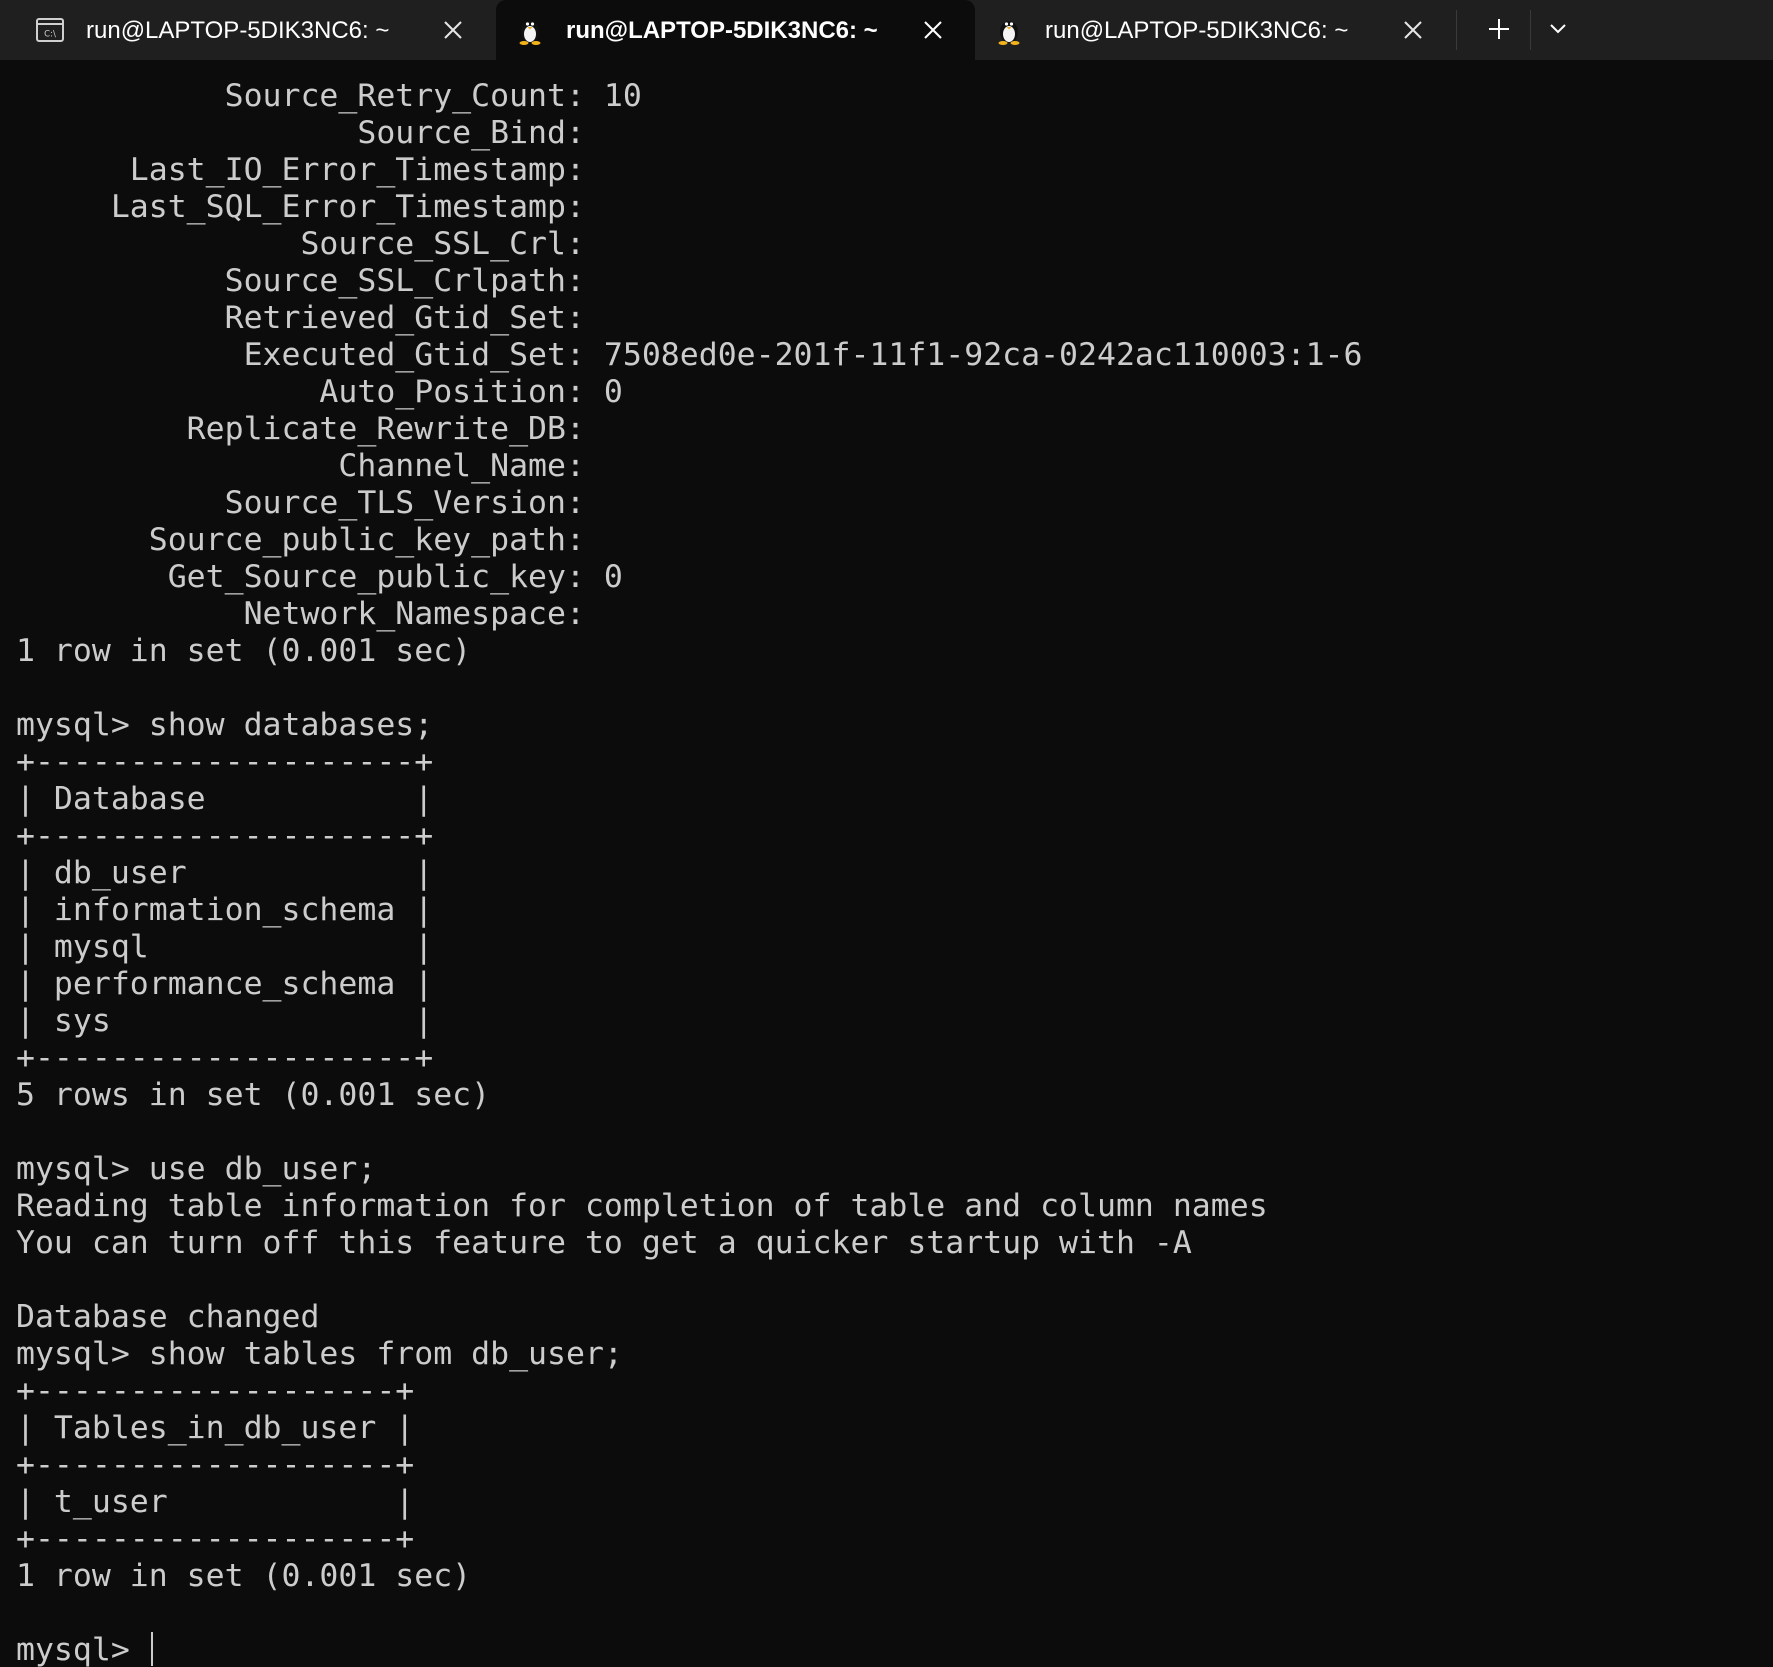 Image resolution: width=1773 pixels, height=1667 pixels. Describe the element at coordinates (225, 947) in the screenshot. I see `terminal-line: | mysql |` at that location.